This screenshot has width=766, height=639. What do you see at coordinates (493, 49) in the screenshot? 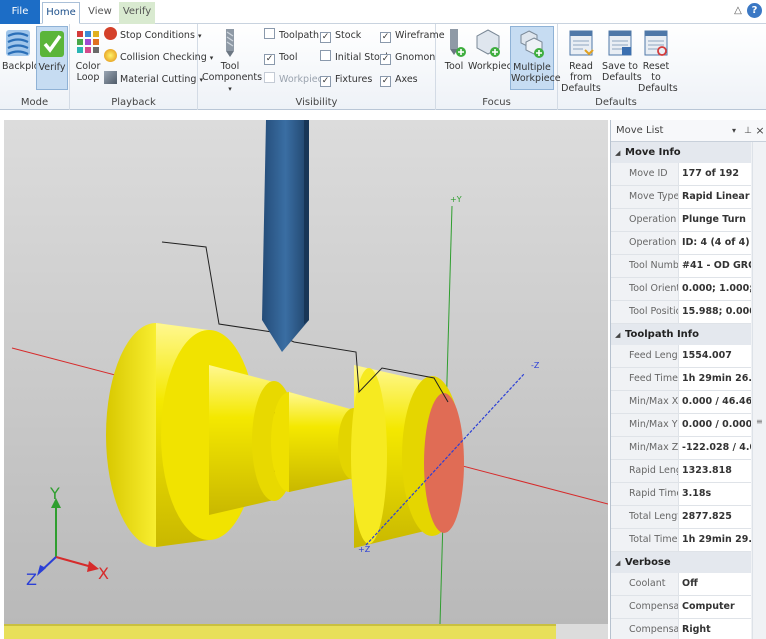
I see `focus-workpiece-button: Workpiece` at bounding box center [493, 49].